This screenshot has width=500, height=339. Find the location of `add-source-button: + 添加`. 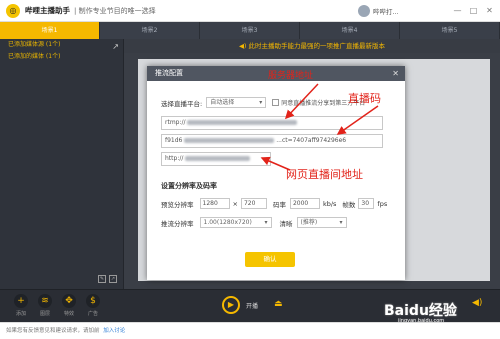

add-source-button: + 添加 is located at coordinates (21, 305).